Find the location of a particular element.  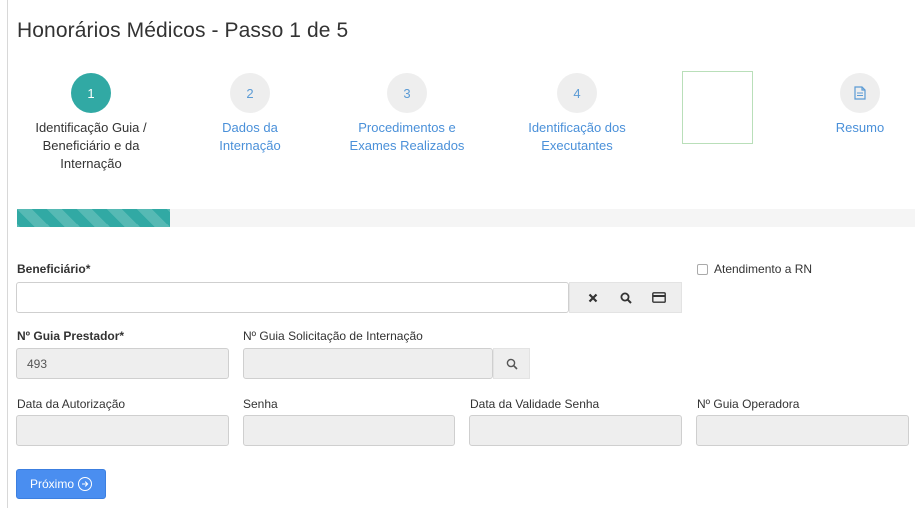

document-icon is located at coordinates (860, 93).